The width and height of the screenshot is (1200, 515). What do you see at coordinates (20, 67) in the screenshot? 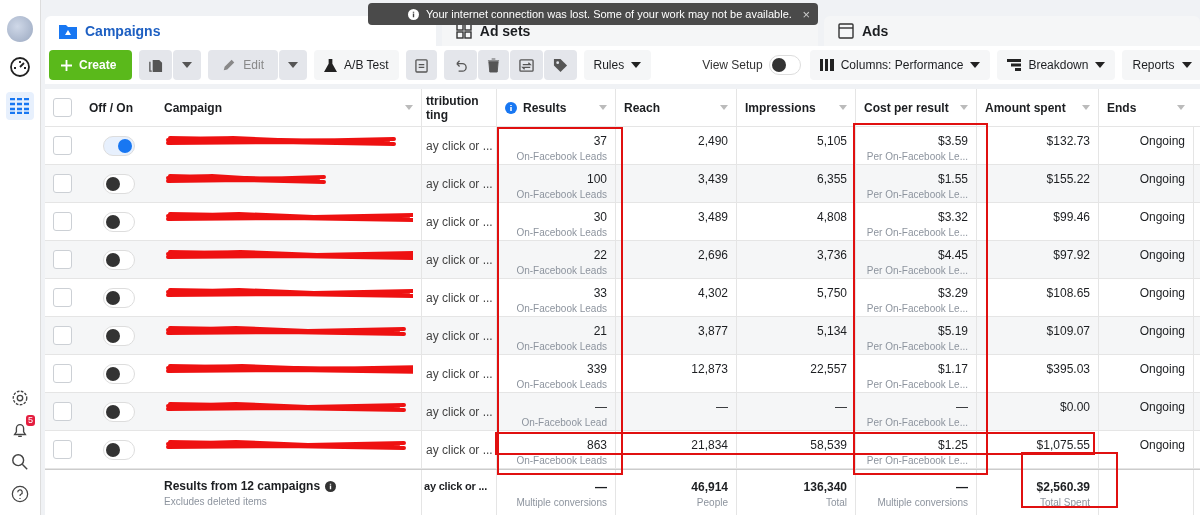
I see `gauge-icon` at bounding box center [20, 67].